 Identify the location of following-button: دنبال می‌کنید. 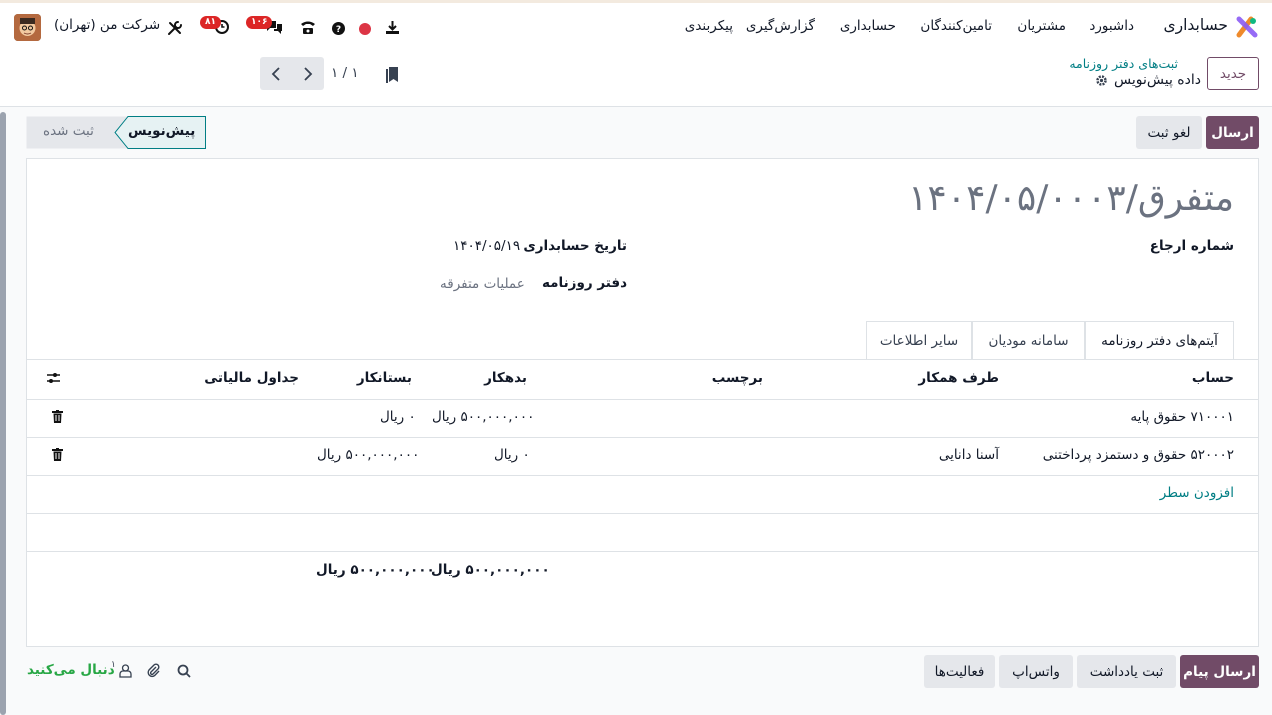
(71, 670).